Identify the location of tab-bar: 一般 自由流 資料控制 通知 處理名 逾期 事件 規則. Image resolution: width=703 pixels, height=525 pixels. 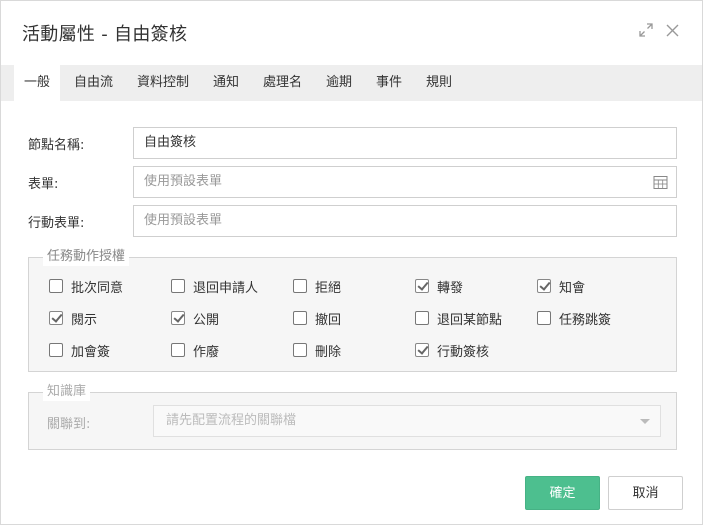
(351, 83).